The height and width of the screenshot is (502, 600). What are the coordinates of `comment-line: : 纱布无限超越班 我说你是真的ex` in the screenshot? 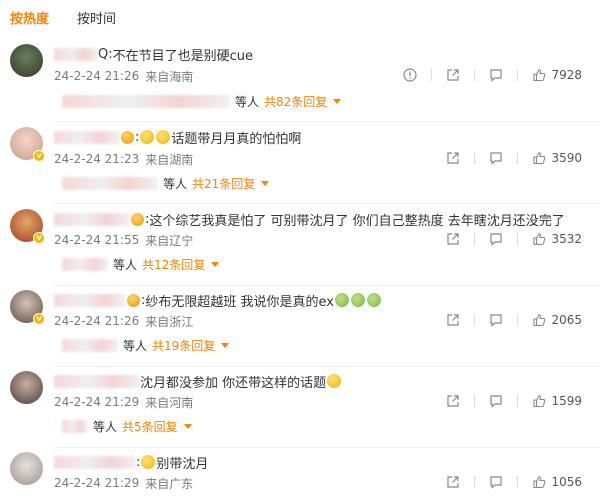 It's located at (218, 300).